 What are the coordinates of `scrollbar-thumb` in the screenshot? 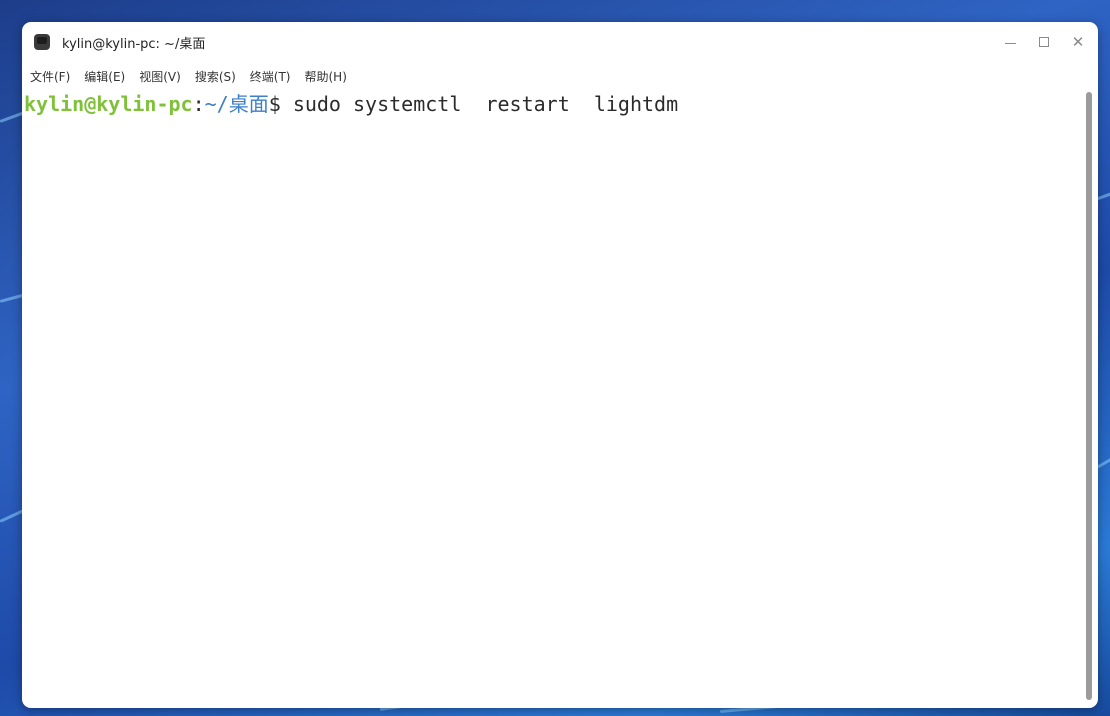 It's located at (1089, 396).